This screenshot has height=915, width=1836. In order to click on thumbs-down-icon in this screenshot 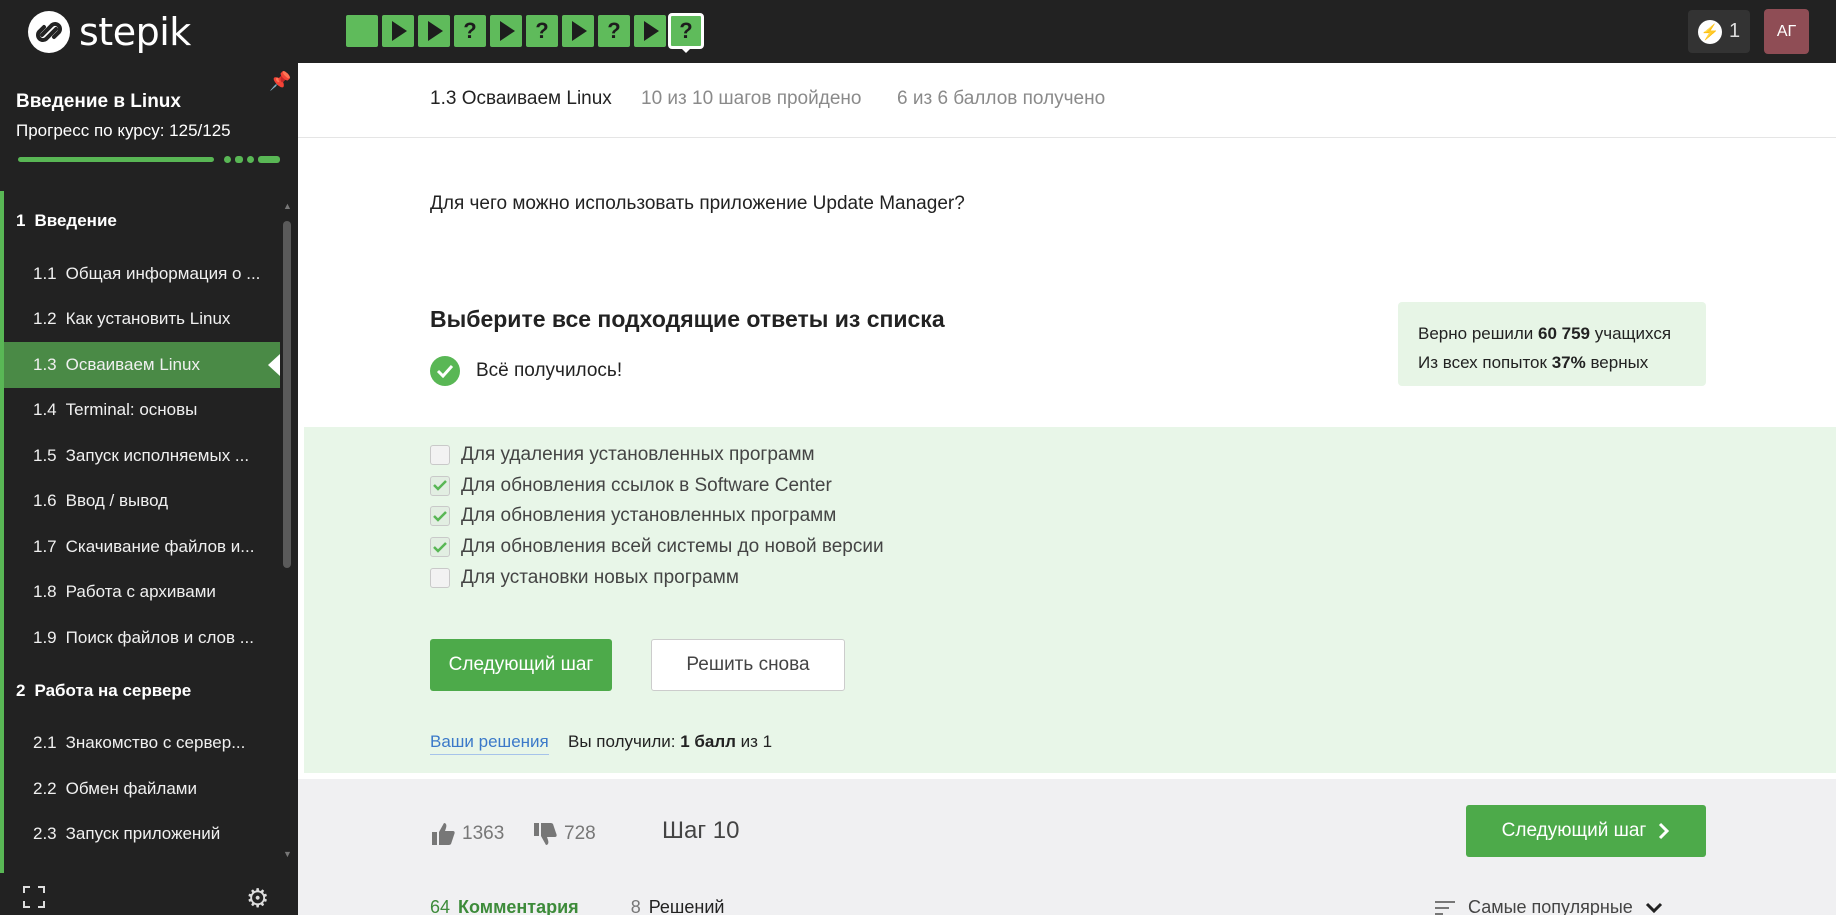, I will do `click(545, 834)`.